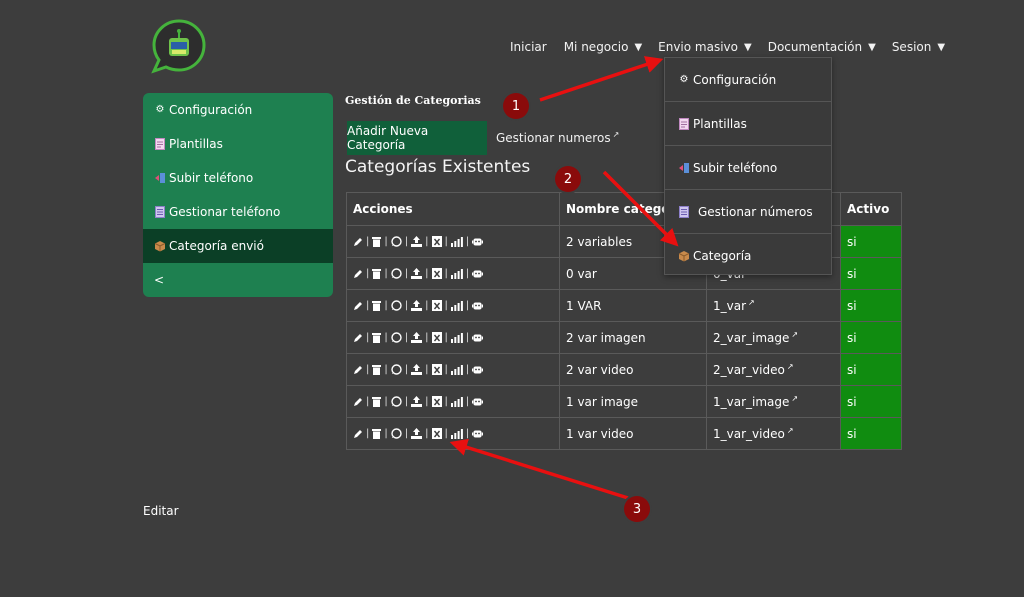  Describe the element at coordinates (568, 179) in the screenshot. I see `annotation-badge-2: 2` at that location.